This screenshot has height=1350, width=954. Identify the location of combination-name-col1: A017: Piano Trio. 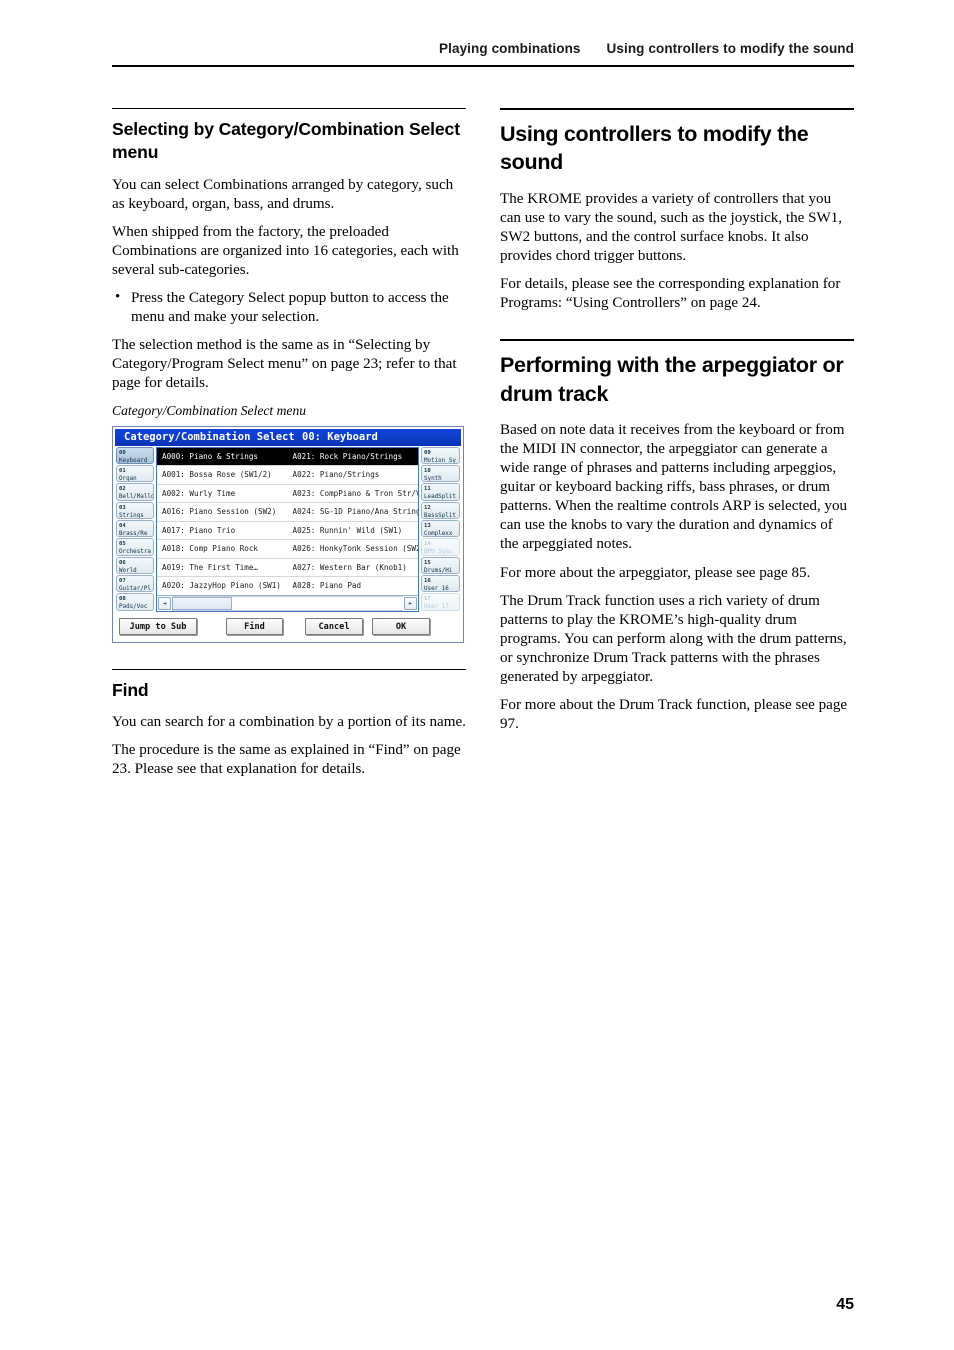
(222, 530).